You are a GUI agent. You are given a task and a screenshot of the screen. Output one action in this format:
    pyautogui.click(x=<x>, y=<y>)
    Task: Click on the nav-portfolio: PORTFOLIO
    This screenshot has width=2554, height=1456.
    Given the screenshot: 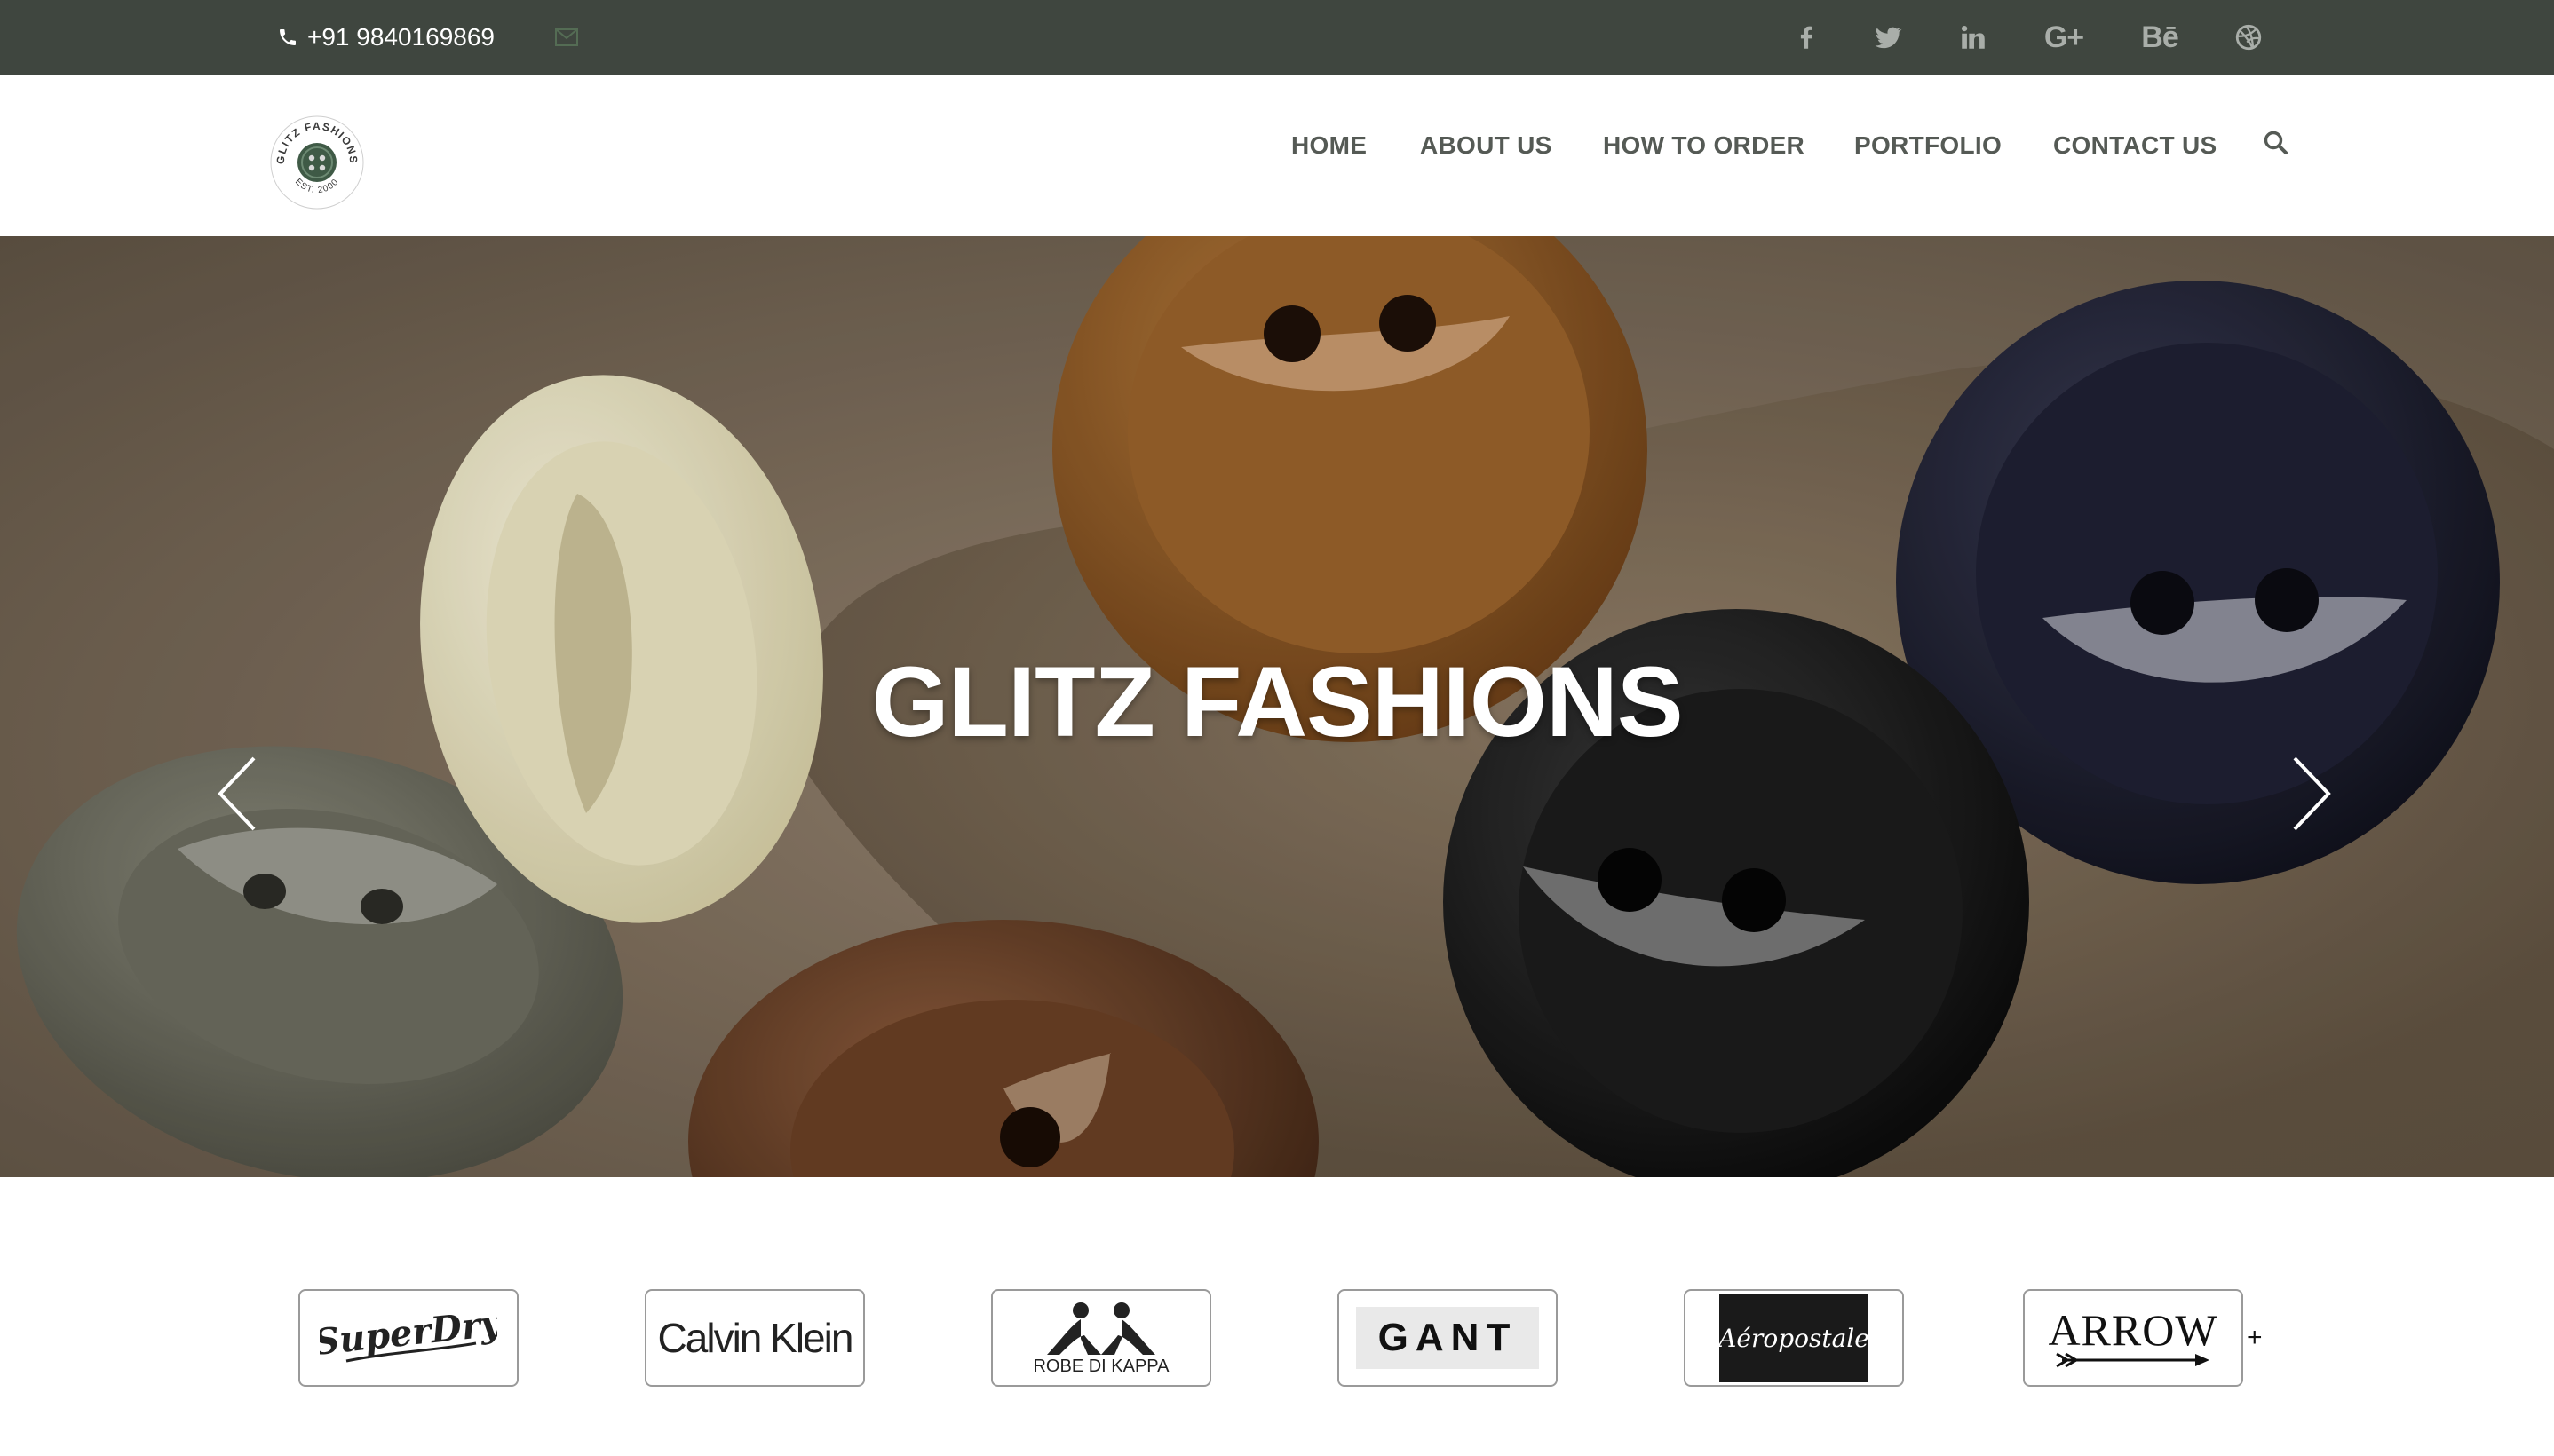 What is the action you would take?
    pyautogui.click(x=1928, y=145)
    